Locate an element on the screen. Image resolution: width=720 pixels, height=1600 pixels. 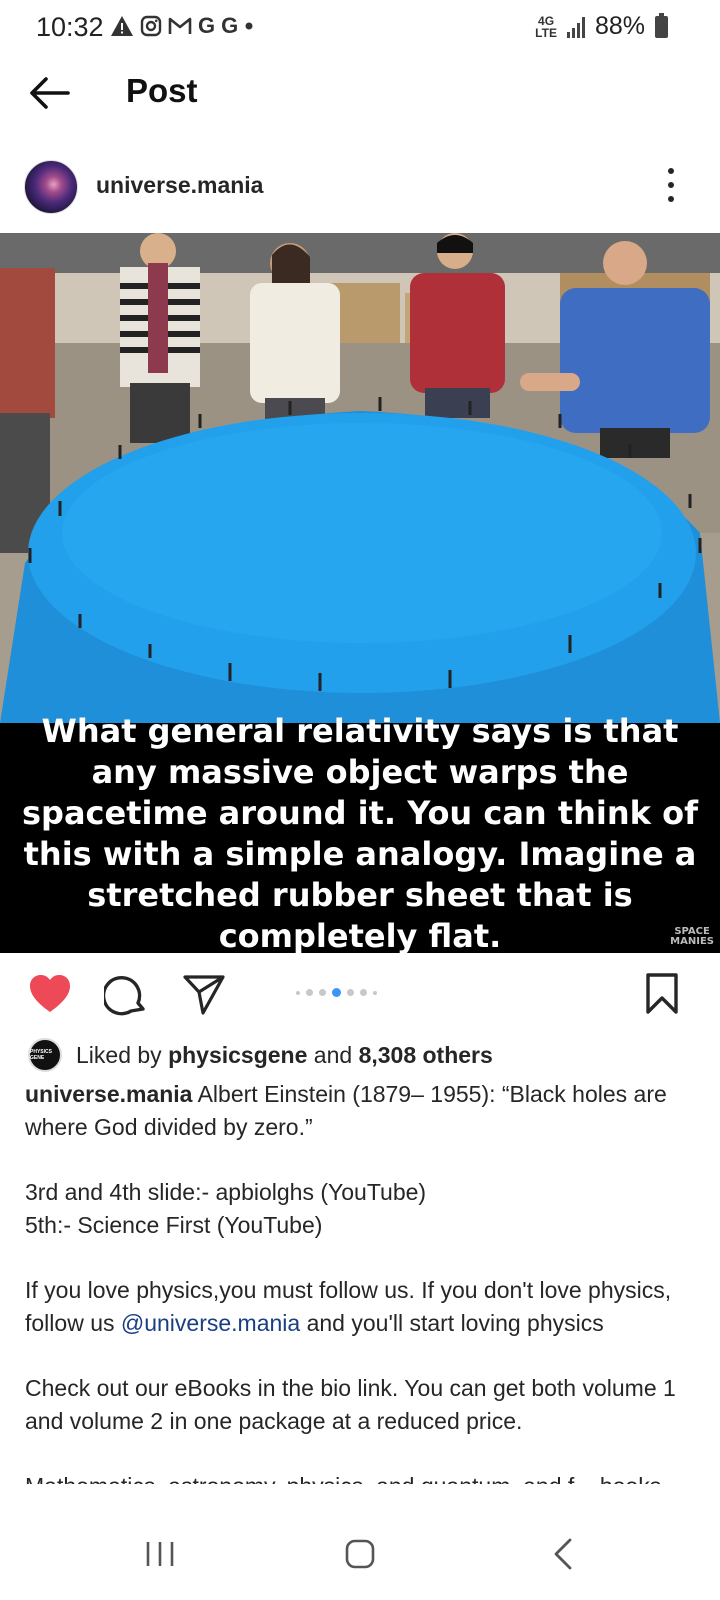
liker-avatar: PHYSICS GENE is located at coordinates (45, 1055).